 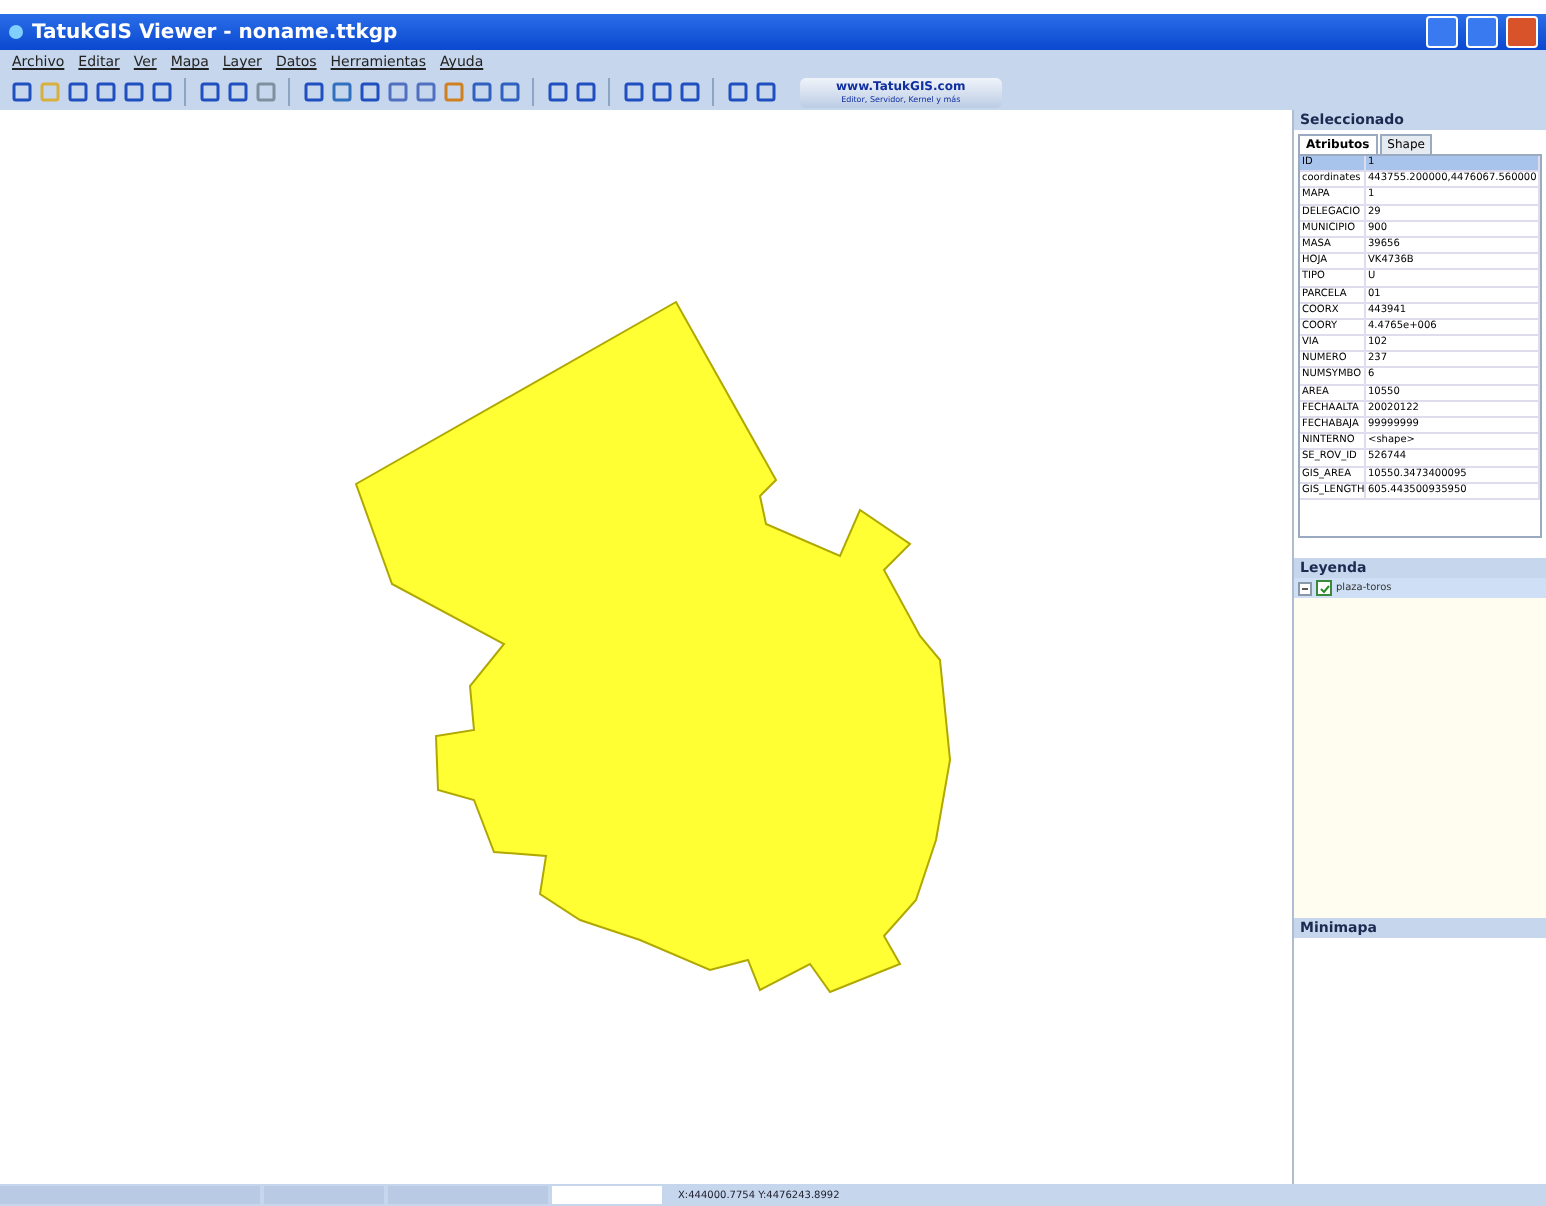 What do you see at coordinates (16, 32) in the screenshot?
I see `app-icon` at bounding box center [16, 32].